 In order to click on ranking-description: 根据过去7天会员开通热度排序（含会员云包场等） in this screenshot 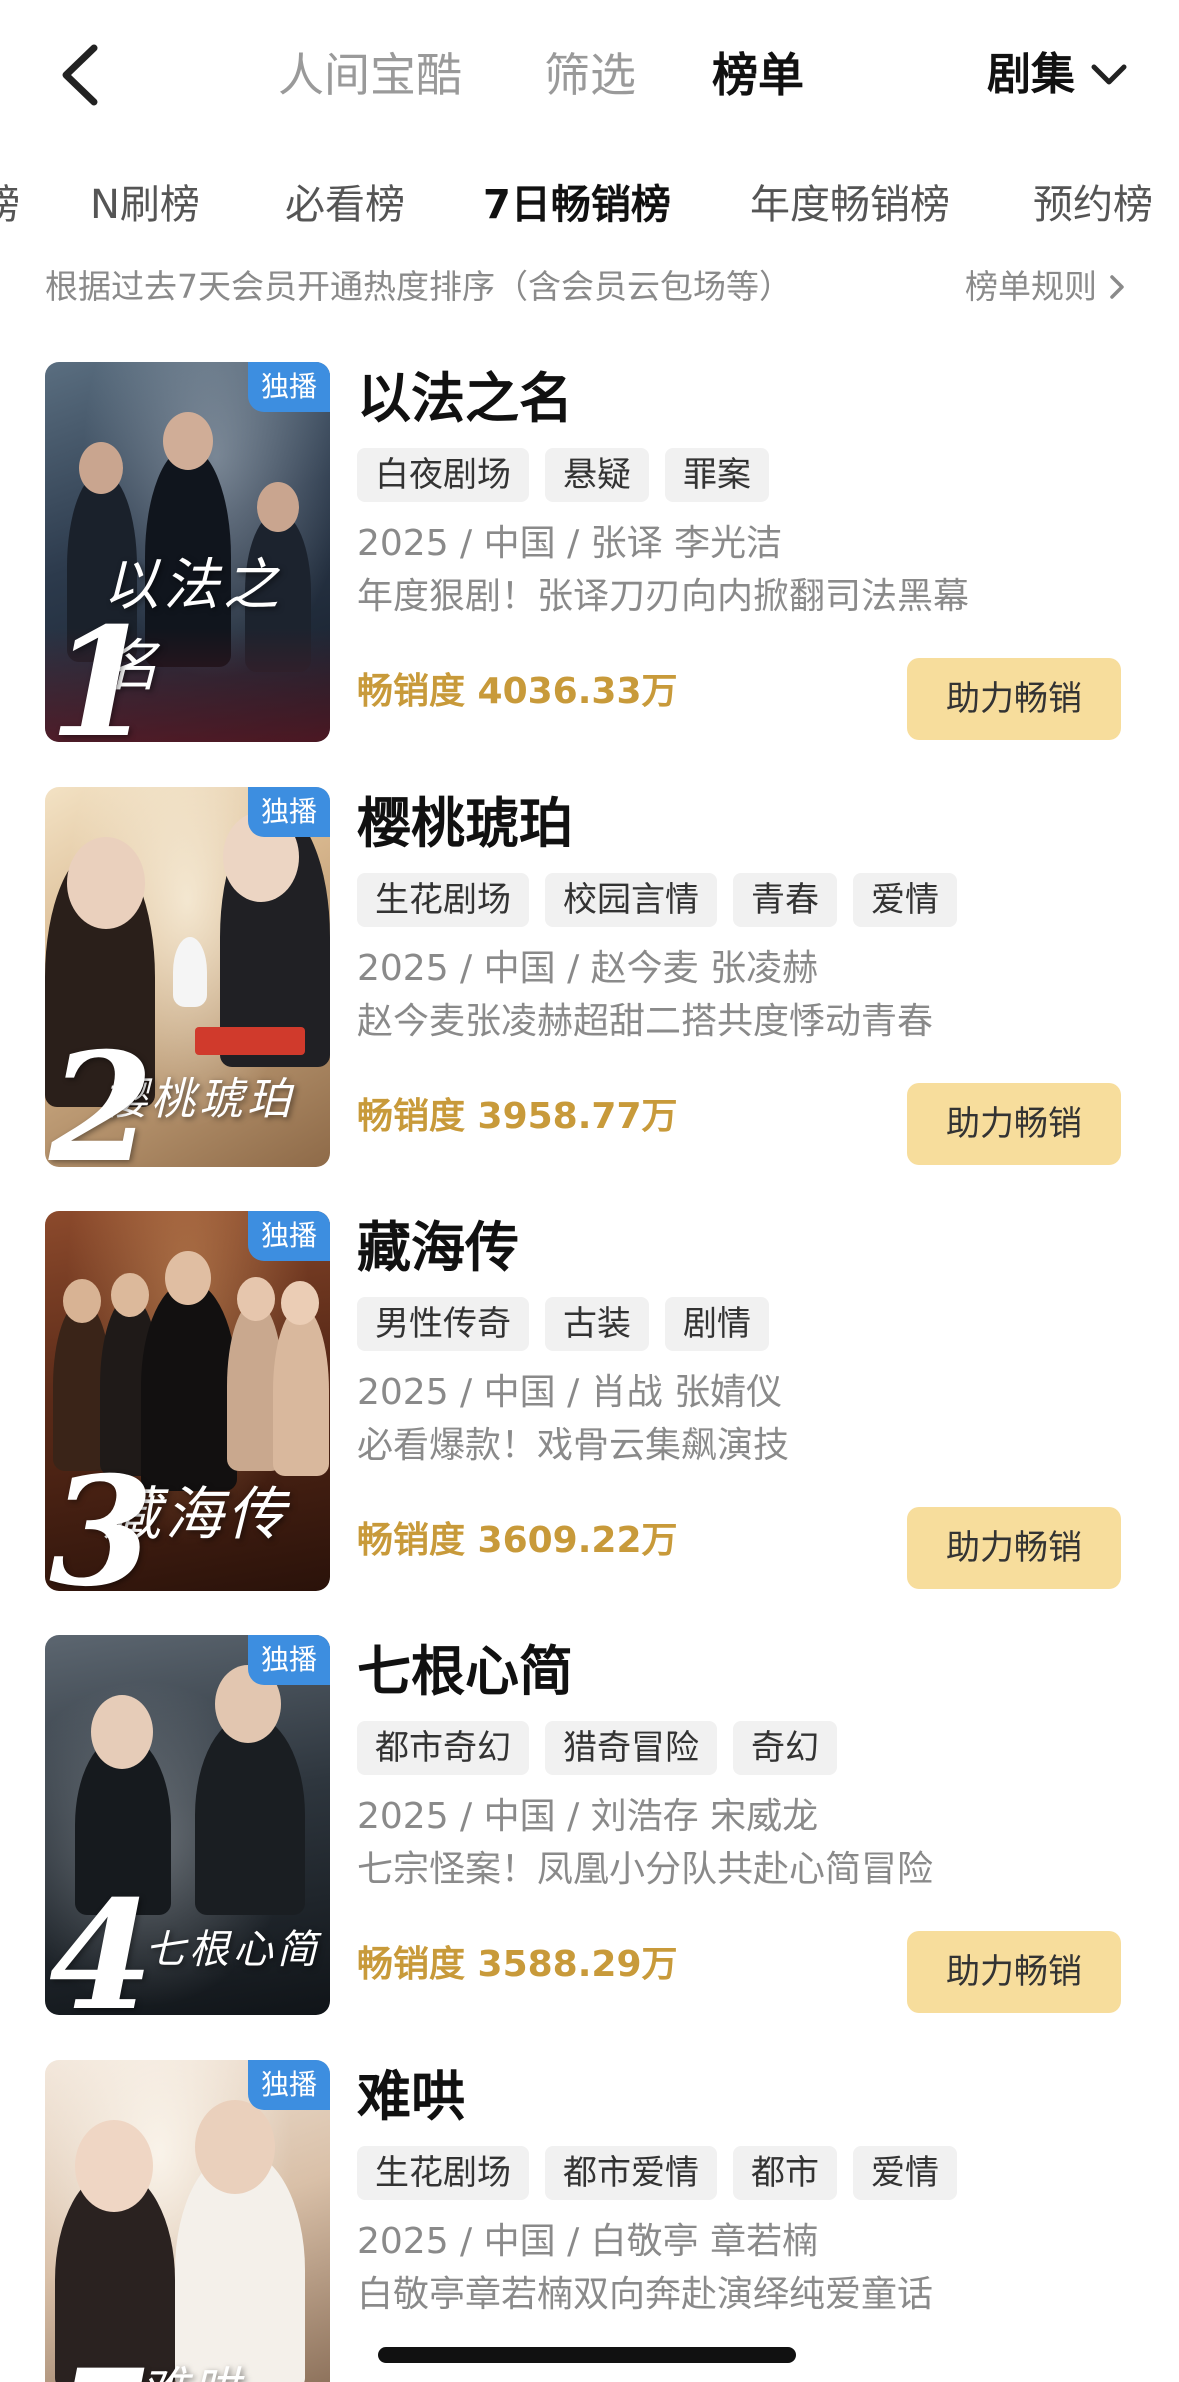, I will do `click(418, 286)`.